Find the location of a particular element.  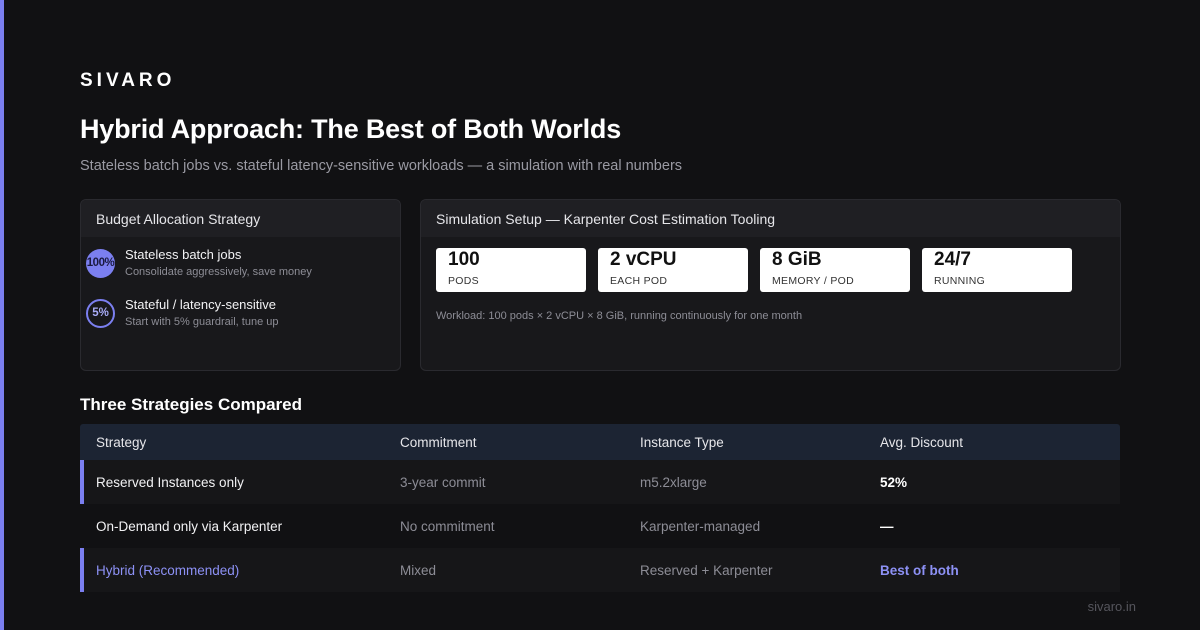

column-header-strategy: Strategy is located at coordinates (121, 442).